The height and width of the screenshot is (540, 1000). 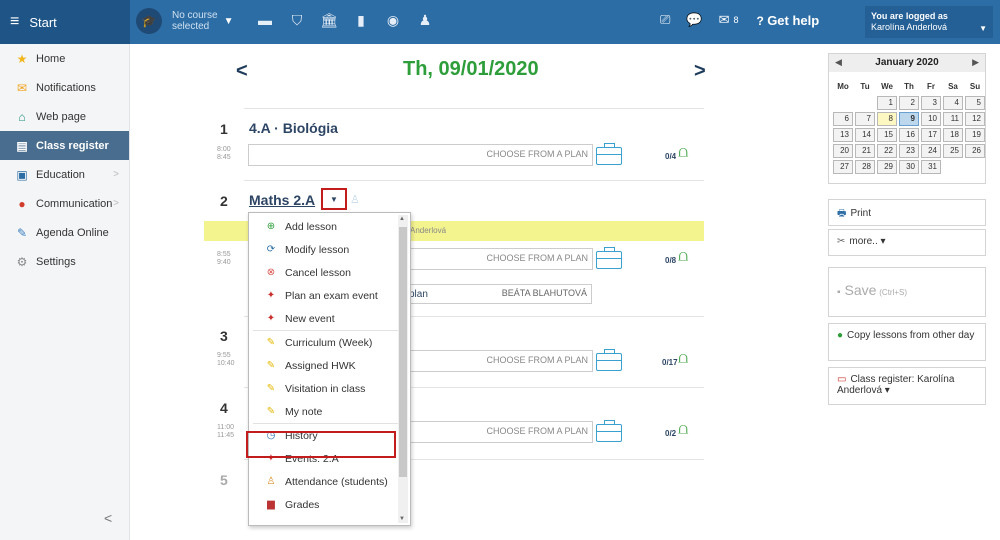 I want to click on calendar-day: 27, so click(x=843, y=167).